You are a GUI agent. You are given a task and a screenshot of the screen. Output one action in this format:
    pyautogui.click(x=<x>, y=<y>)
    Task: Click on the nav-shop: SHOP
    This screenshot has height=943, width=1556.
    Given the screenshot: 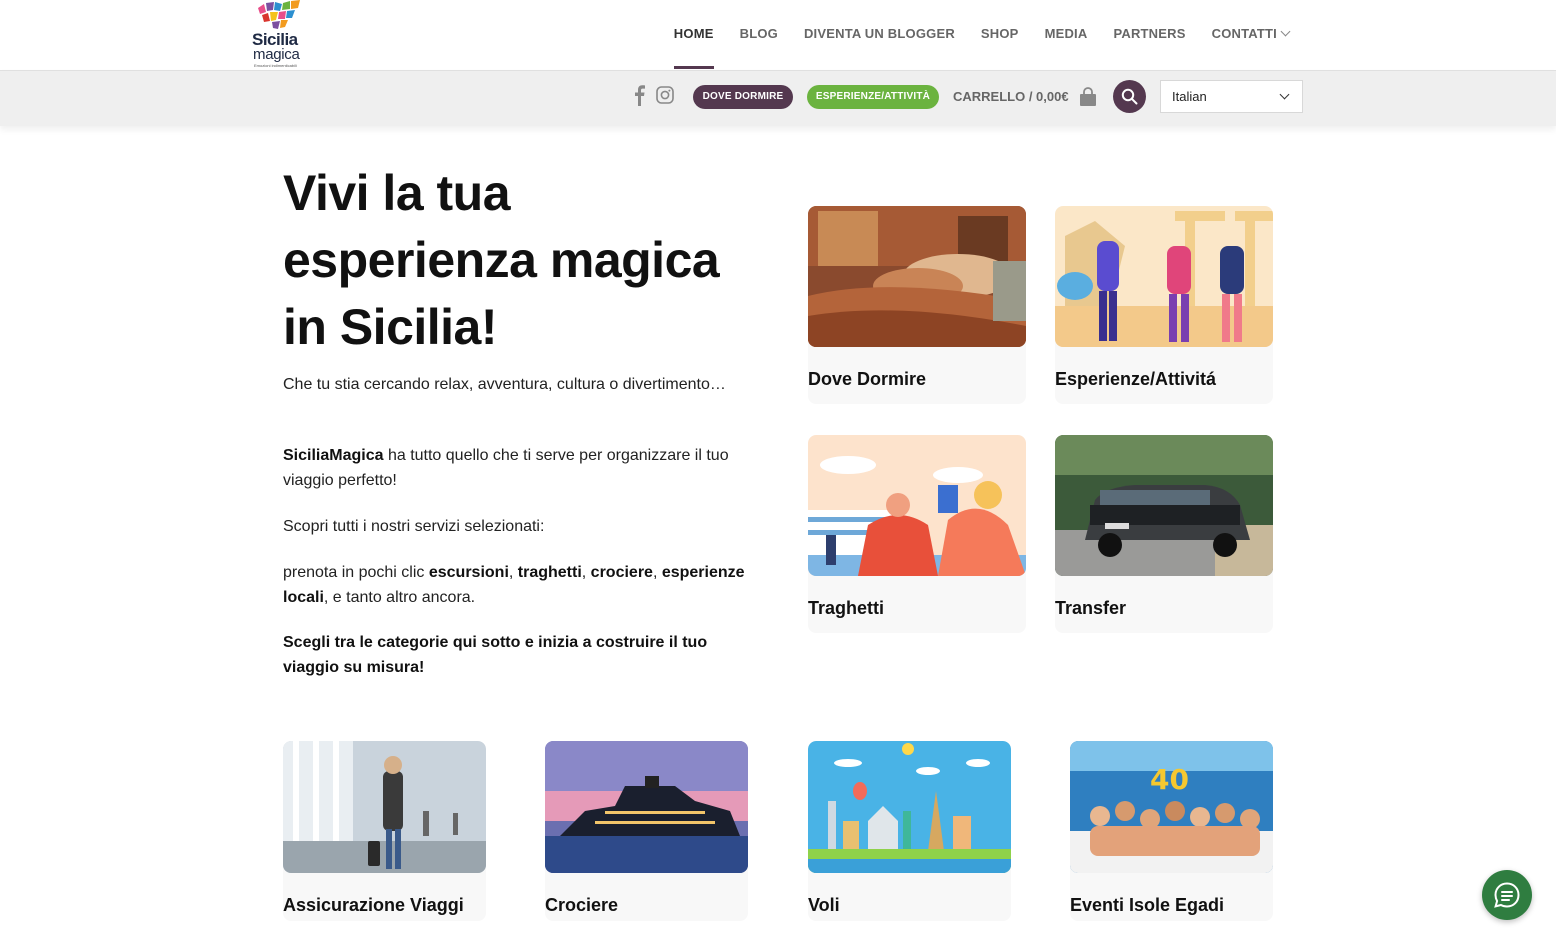 What is the action you would take?
    pyautogui.click(x=1000, y=35)
    